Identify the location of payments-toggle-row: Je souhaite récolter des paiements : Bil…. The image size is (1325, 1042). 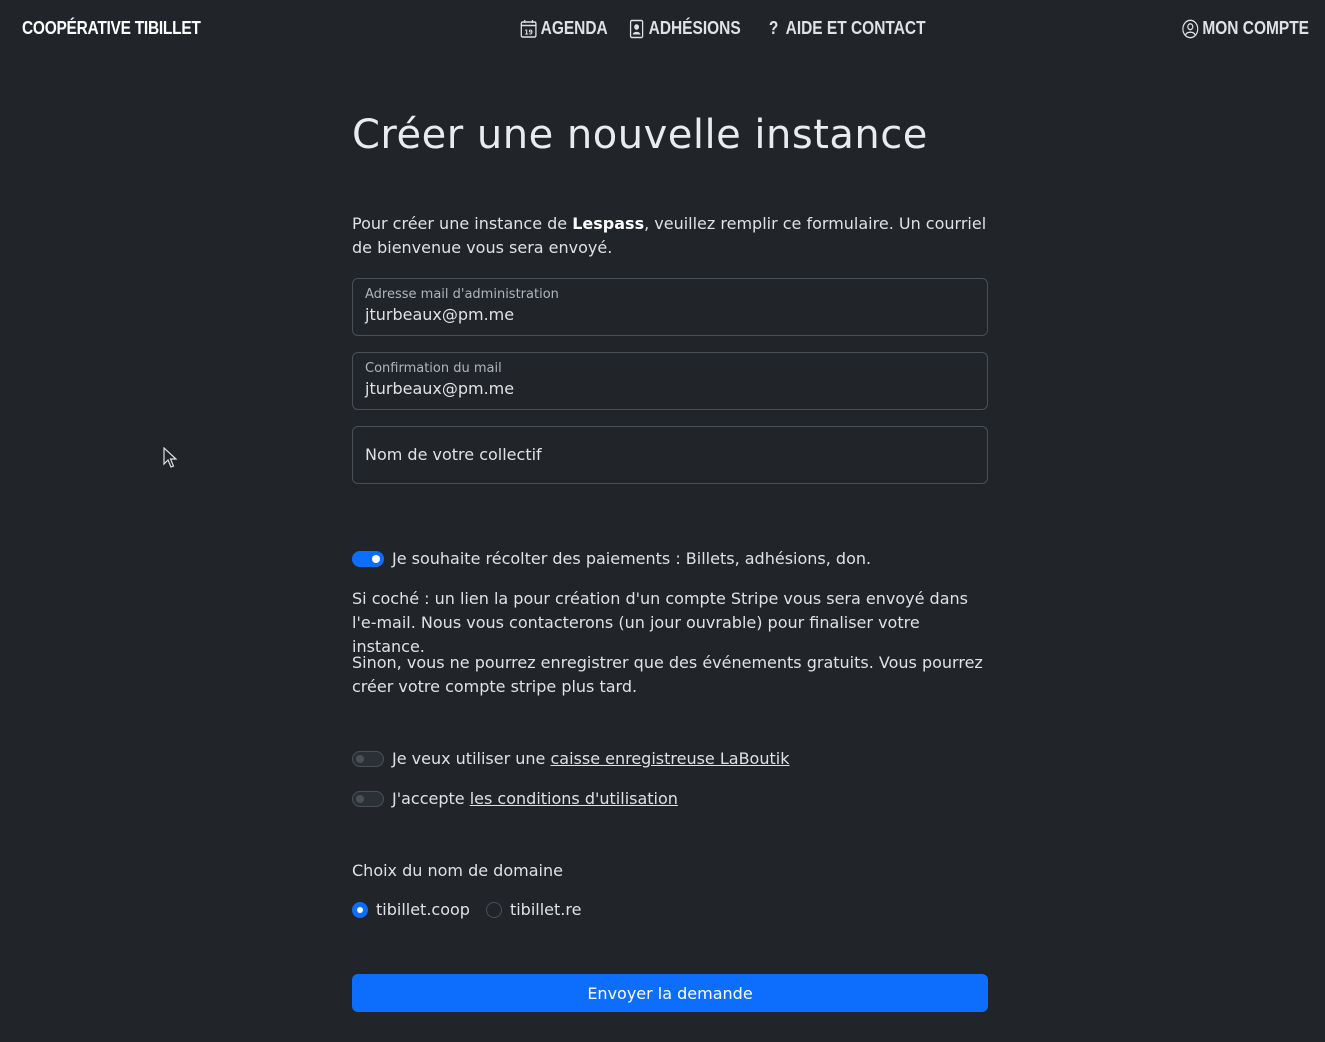
(611, 558).